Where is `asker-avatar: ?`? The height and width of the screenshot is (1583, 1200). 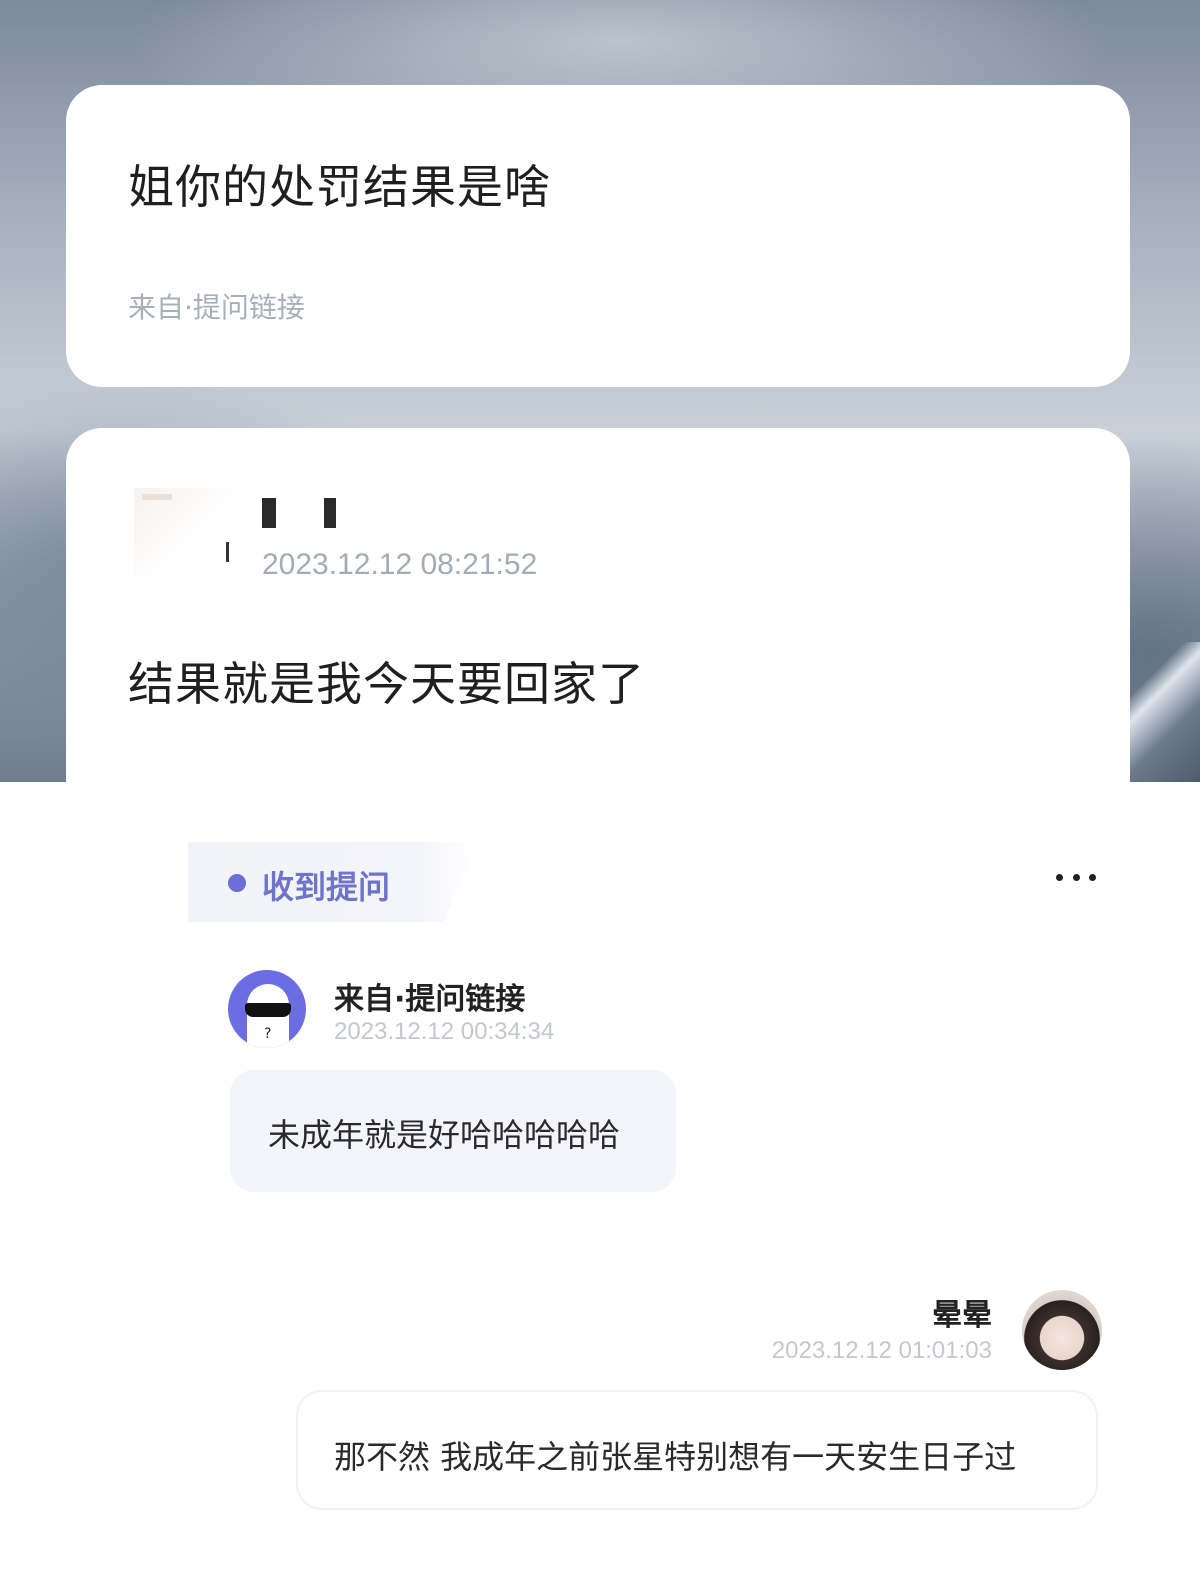
asker-avatar: ? is located at coordinates (267, 1009).